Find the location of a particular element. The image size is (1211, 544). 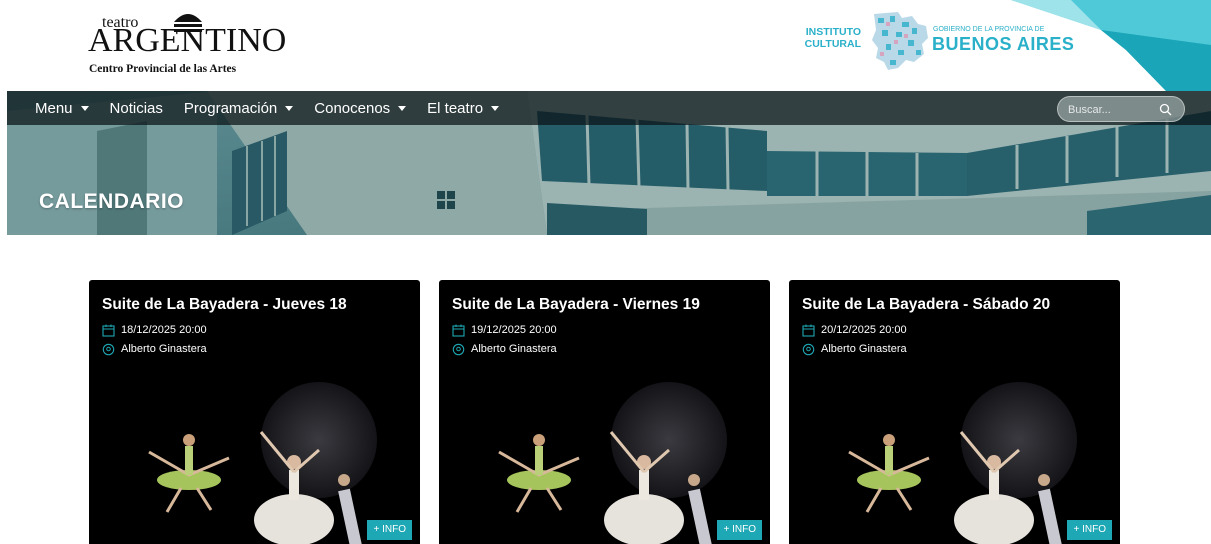

logo-argentino-text: ARGENTINO is located at coordinates (187, 40).